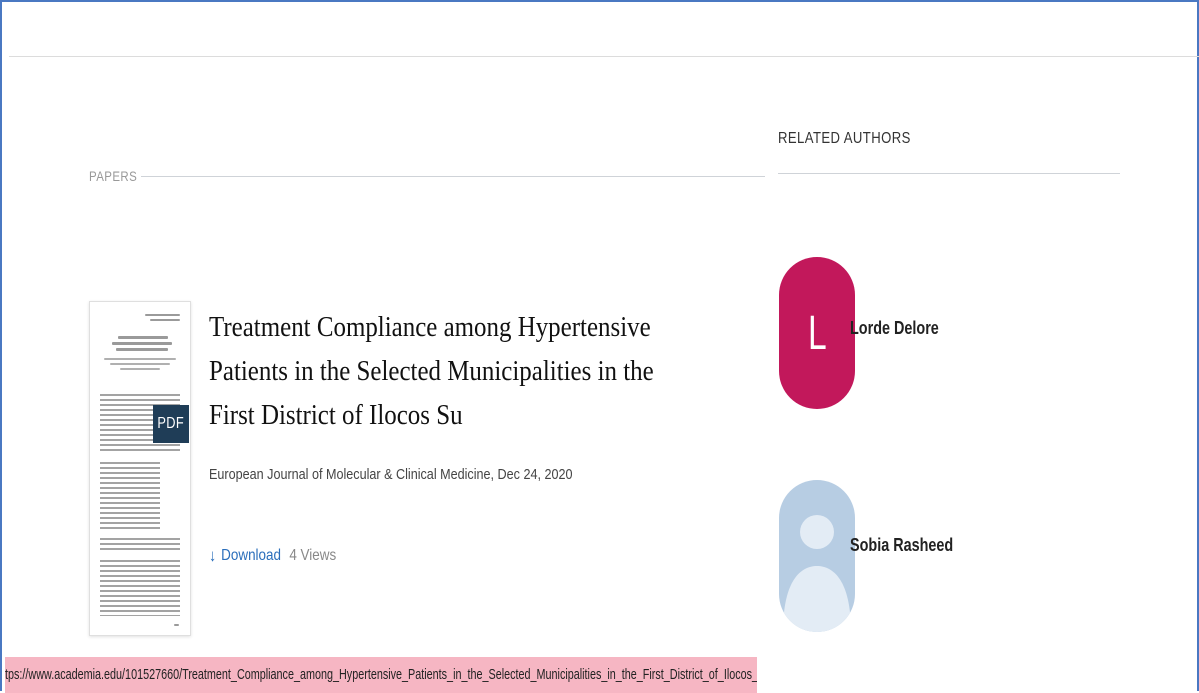 The image size is (1199, 693). Describe the element at coordinates (213, 555) in the screenshot. I see `arrow-down-icon: ↓` at that location.